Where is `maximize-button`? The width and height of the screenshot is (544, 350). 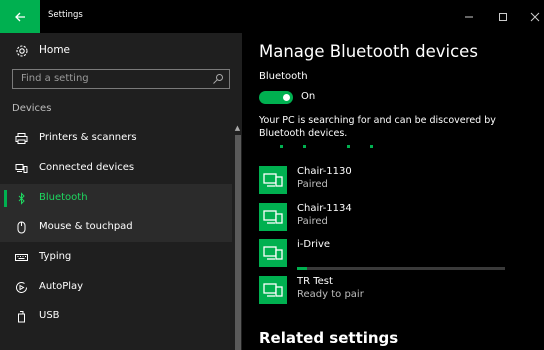
maximize-button is located at coordinates (503, 16).